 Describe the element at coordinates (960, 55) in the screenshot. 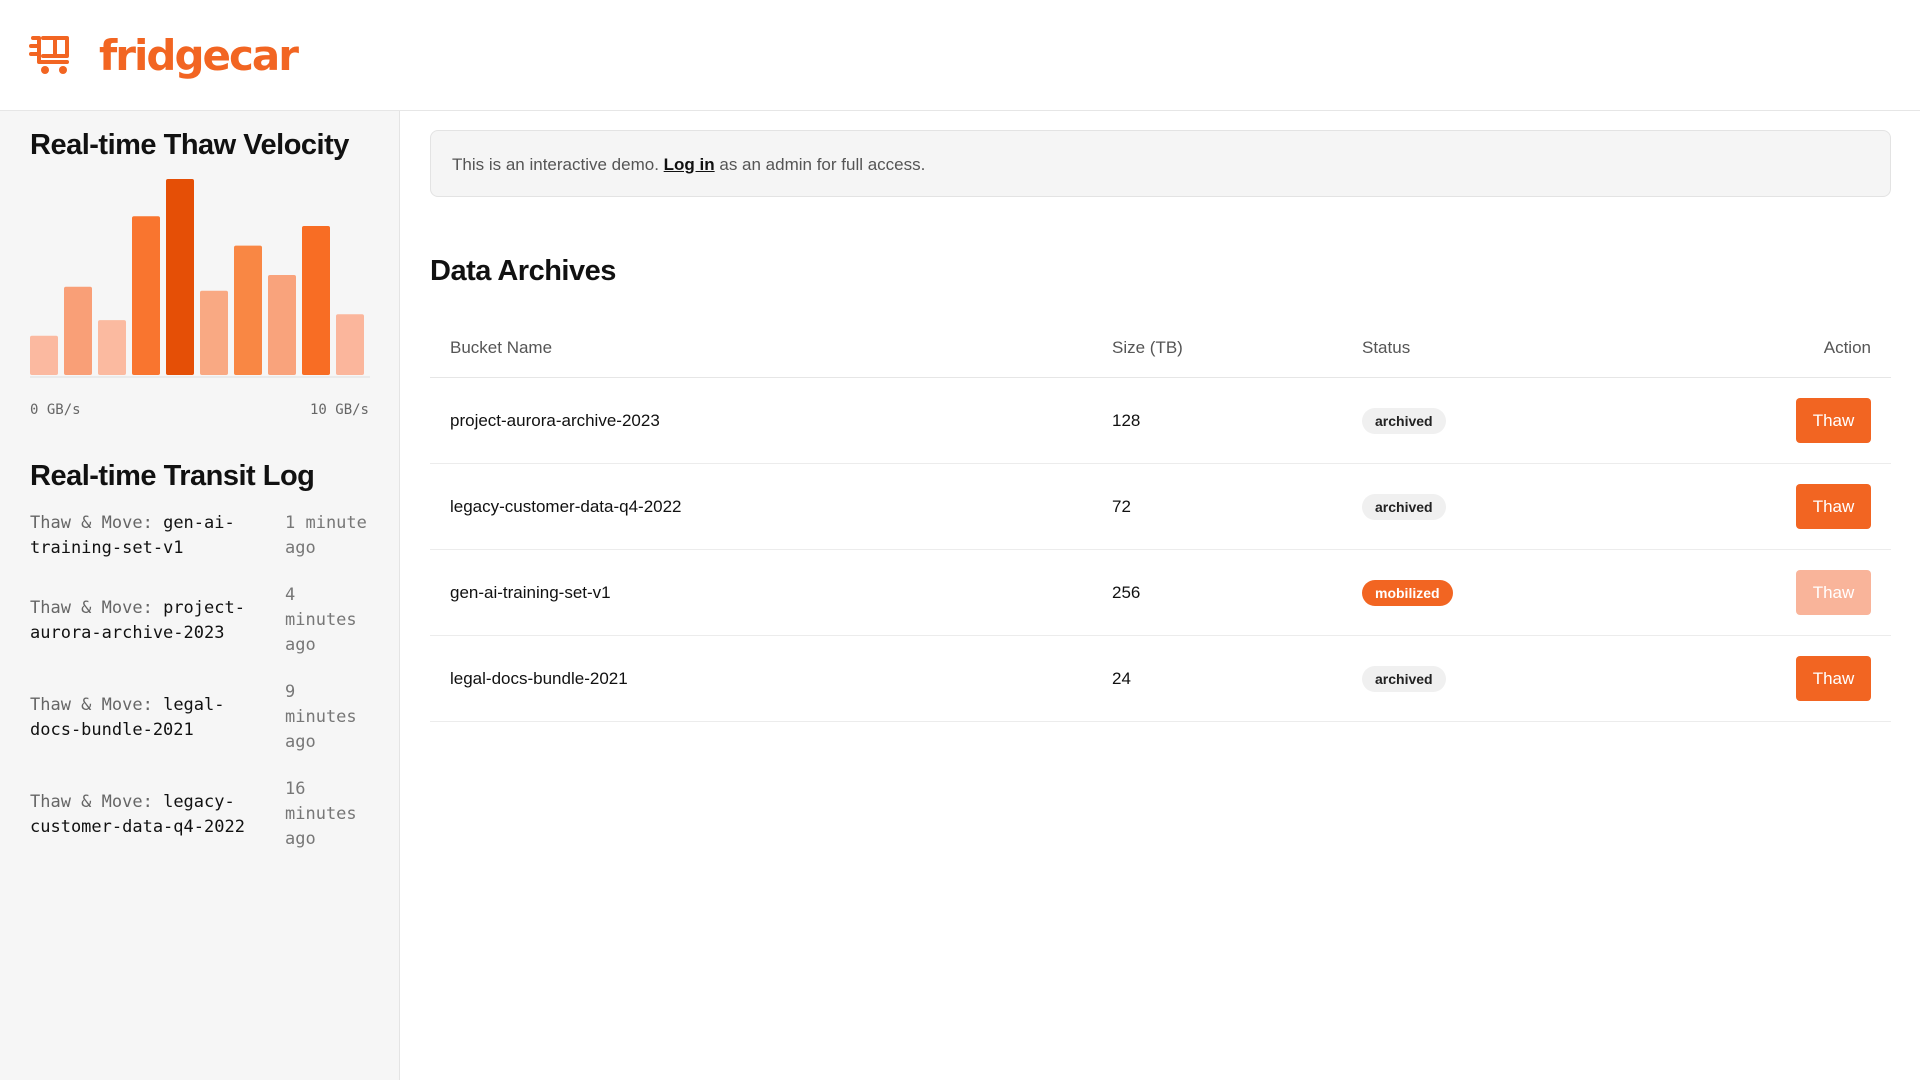

I see `app-header: fridgecar` at that location.